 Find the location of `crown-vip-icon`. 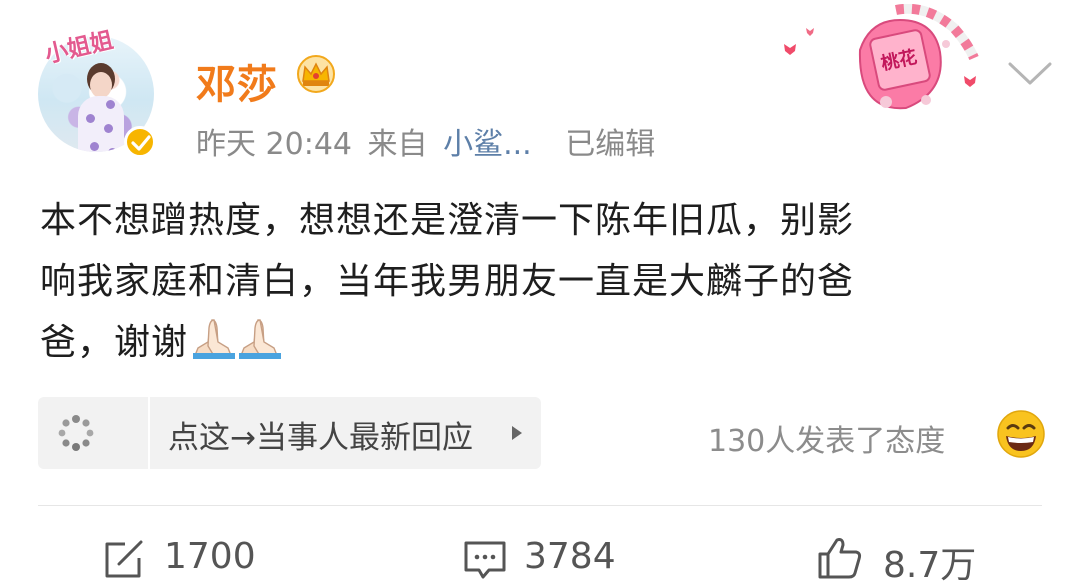

crown-vip-icon is located at coordinates (316, 74).